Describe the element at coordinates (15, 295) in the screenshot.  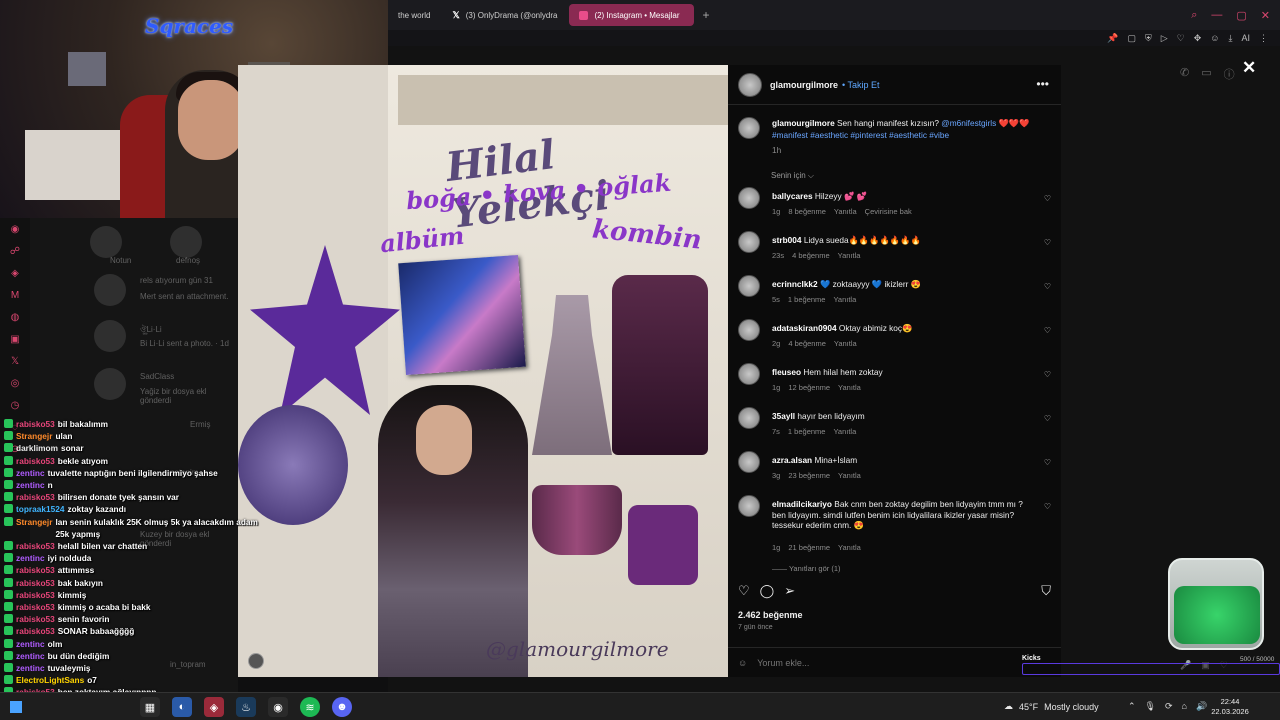
I see `app-icon: M` at that location.